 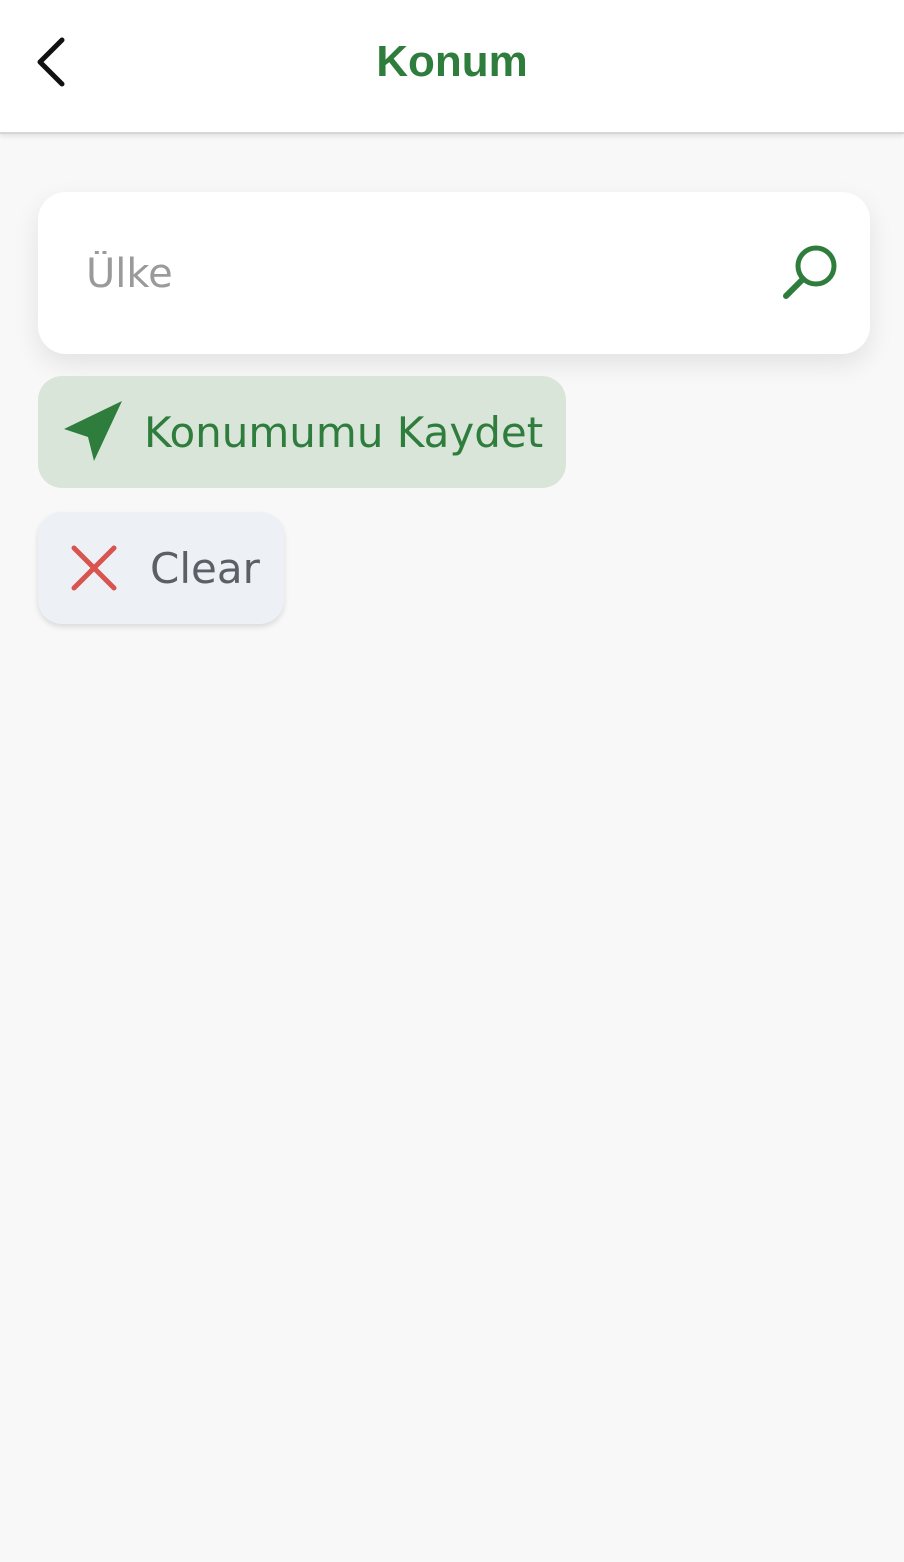 I want to click on navigation-arrow-icon, so click(x=93, y=431).